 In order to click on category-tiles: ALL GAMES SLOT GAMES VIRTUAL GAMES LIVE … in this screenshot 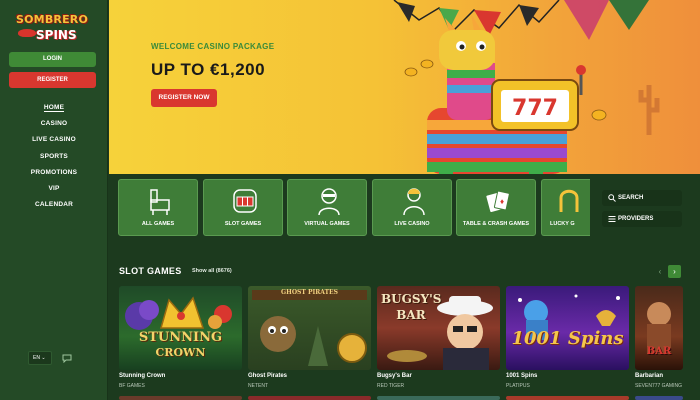, I will do `click(354, 207)`.